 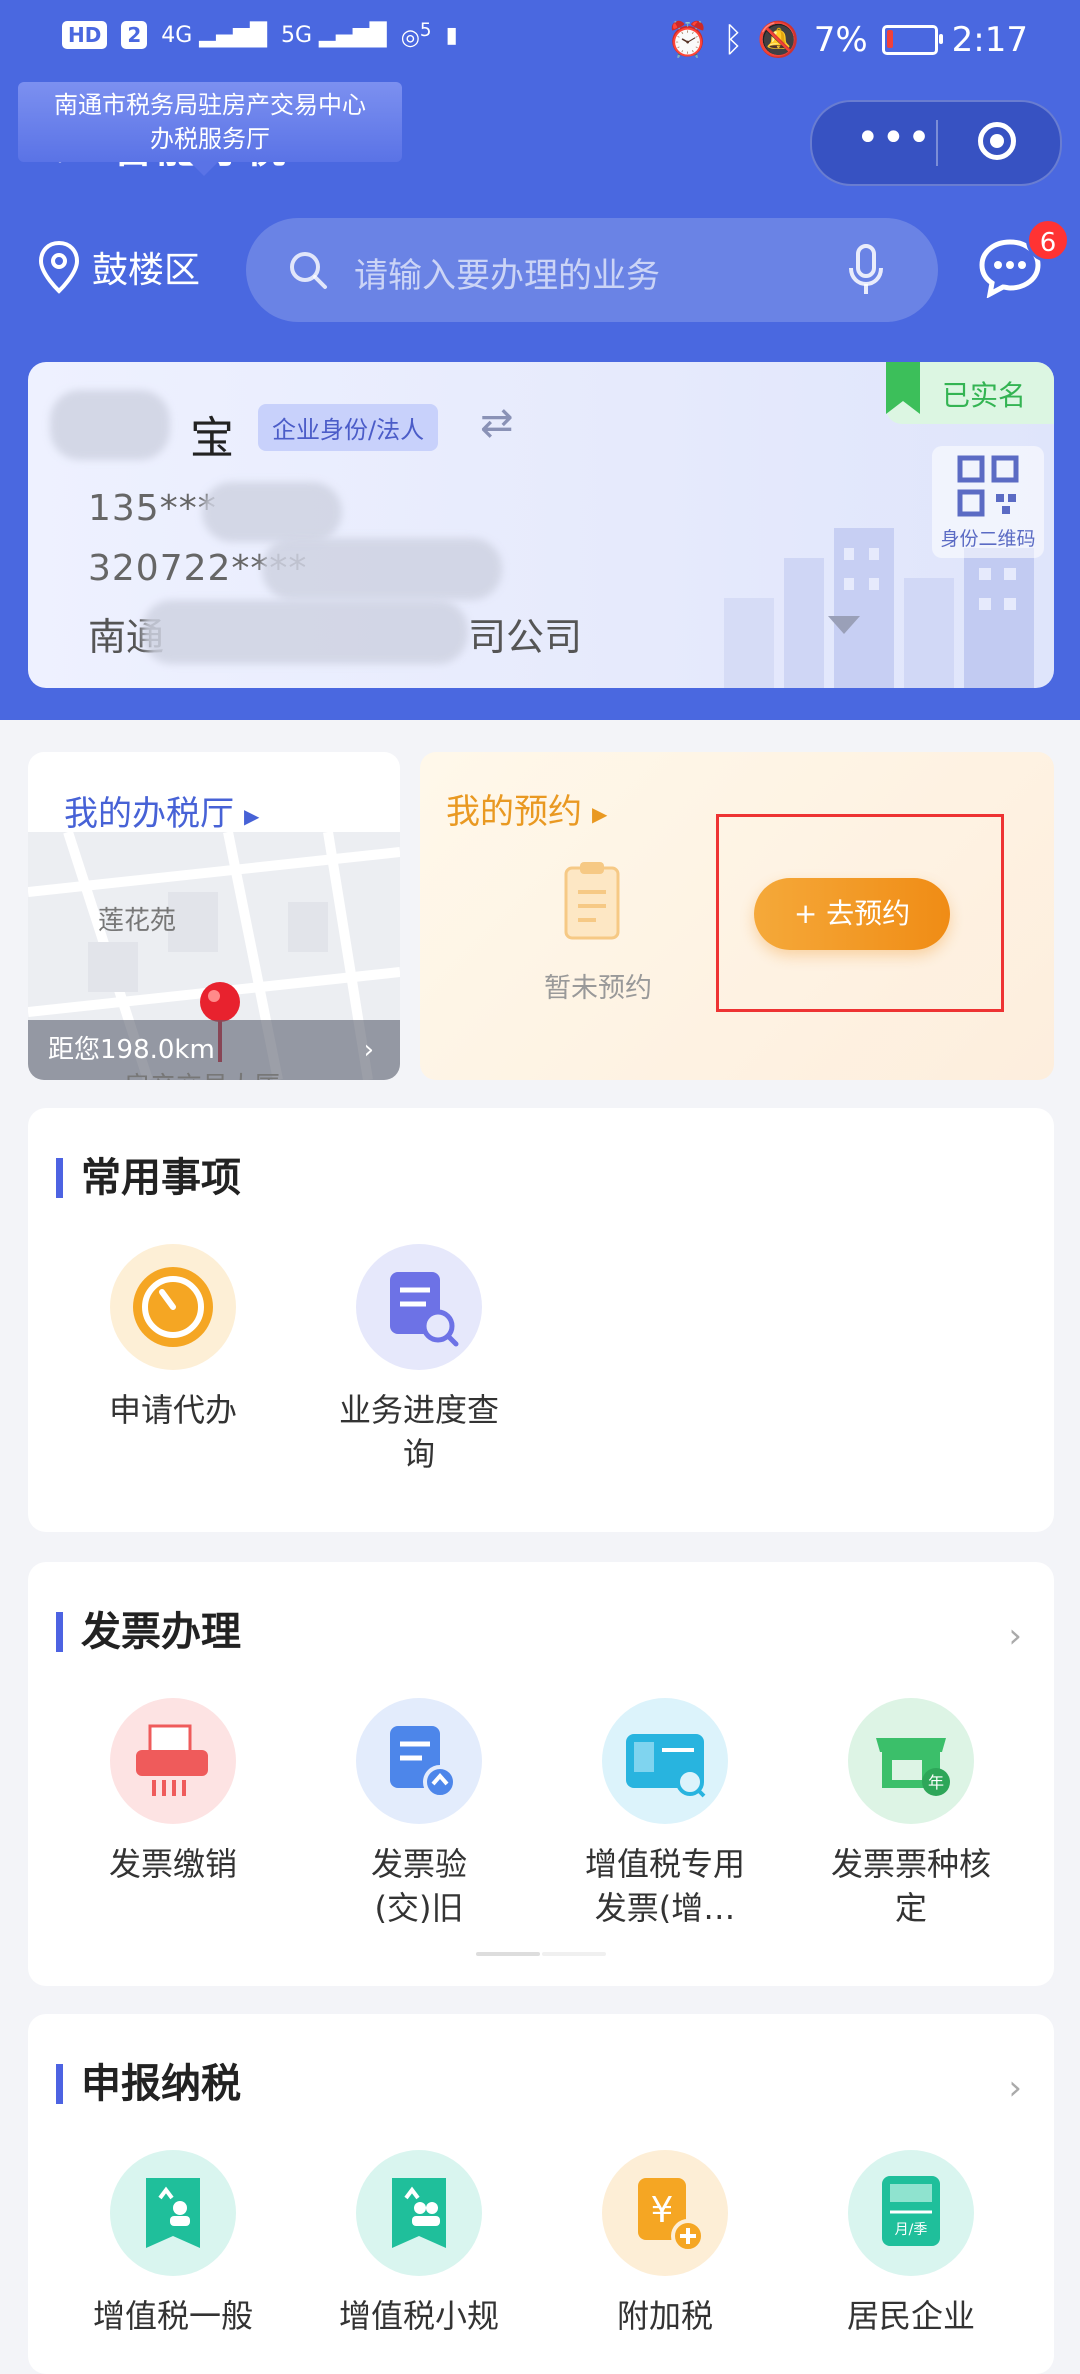 I want to click on microphone-icon, so click(x=866, y=270).